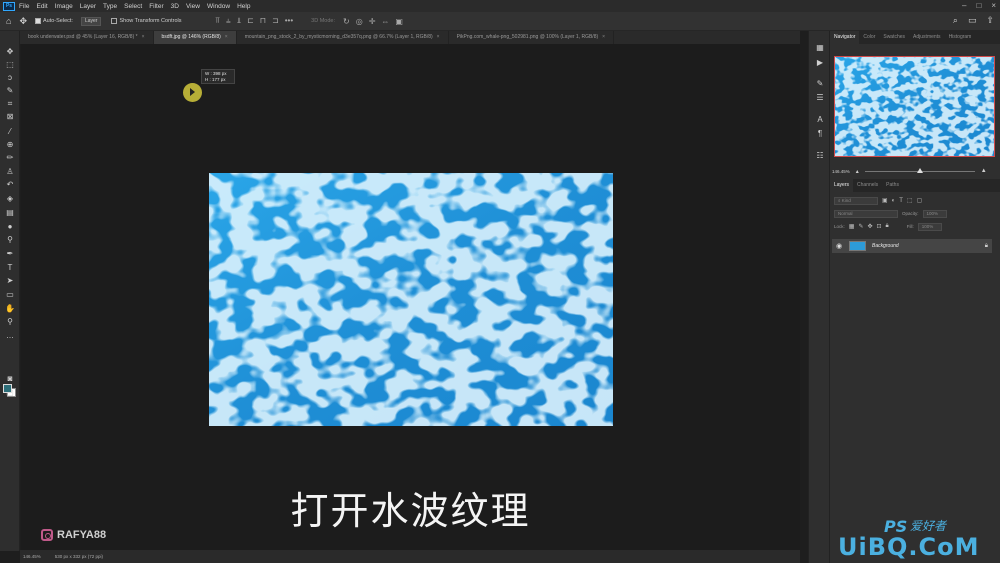  Describe the element at coordinates (972, 20) in the screenshot. I see `workspace-icon: ▭` at that location.